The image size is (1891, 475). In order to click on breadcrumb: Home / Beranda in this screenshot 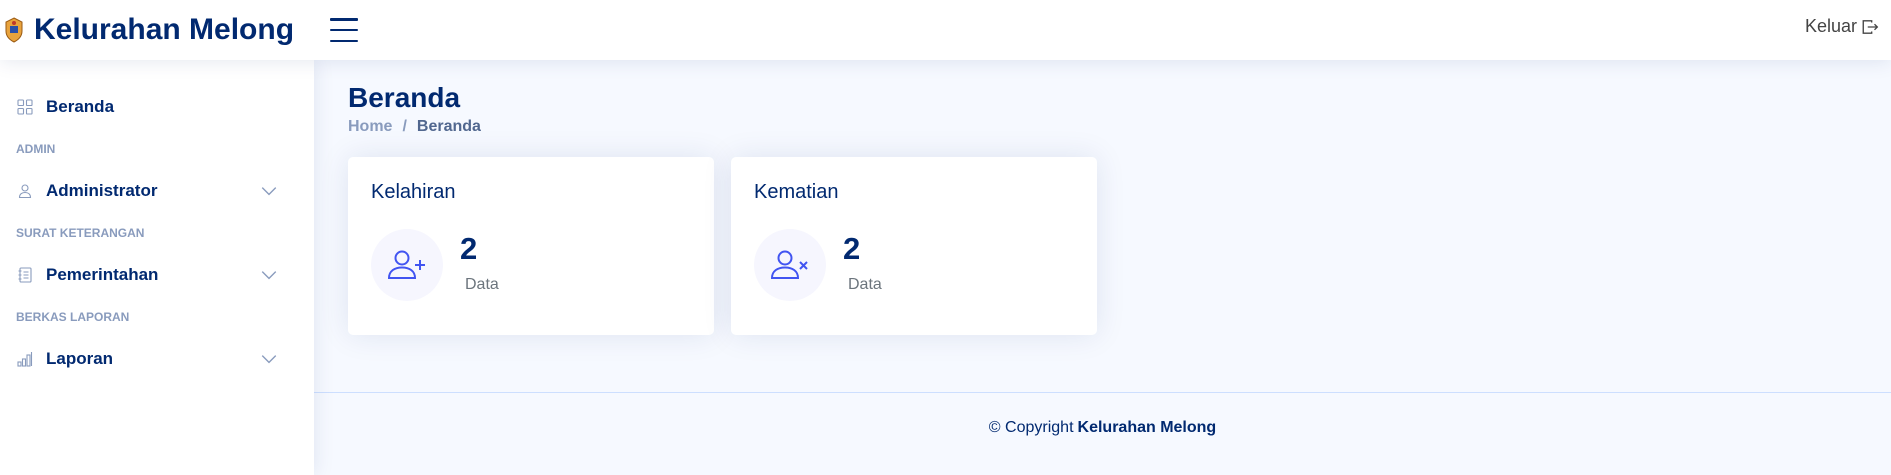, I will do `click(414, 127)`.